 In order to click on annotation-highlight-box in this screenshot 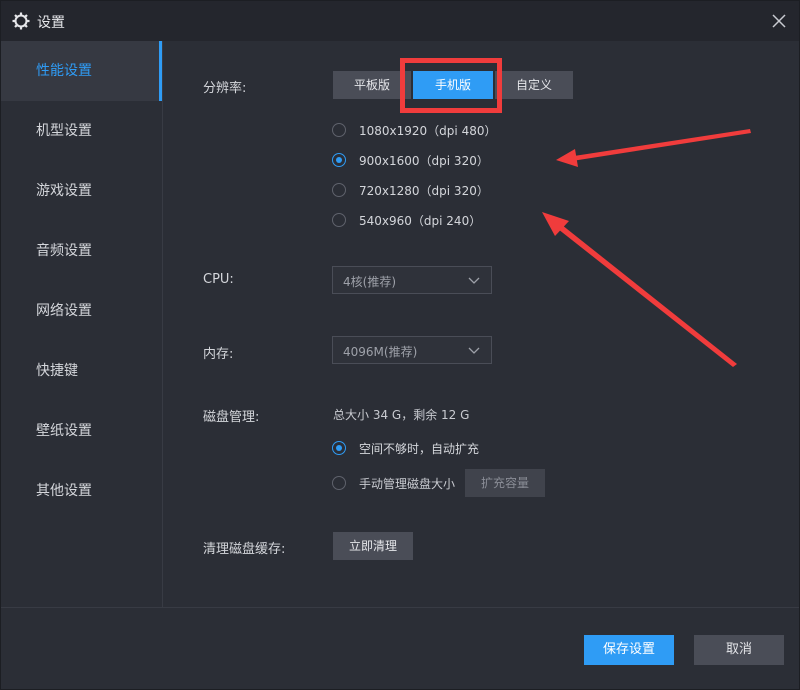, I will do `click(451, 85)`.